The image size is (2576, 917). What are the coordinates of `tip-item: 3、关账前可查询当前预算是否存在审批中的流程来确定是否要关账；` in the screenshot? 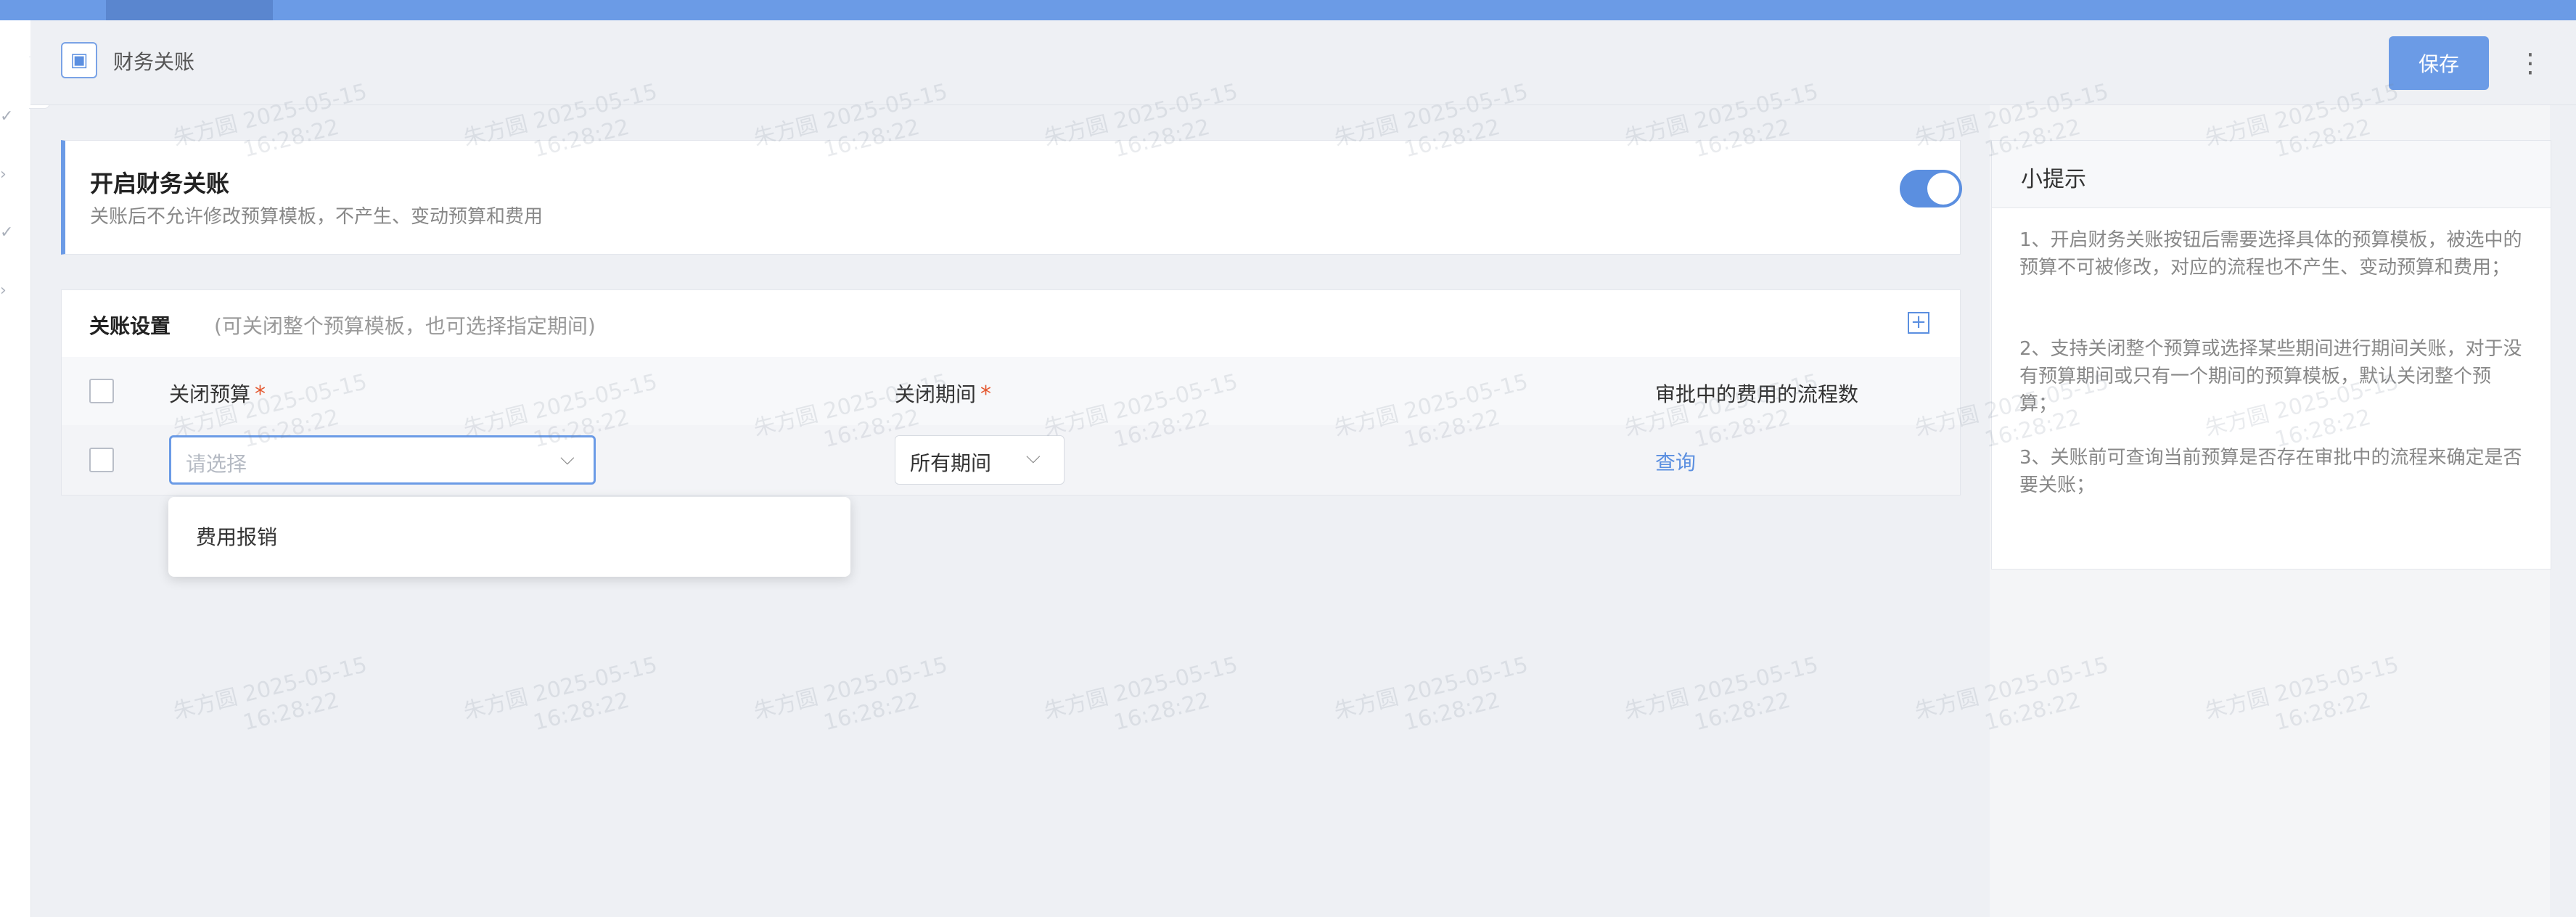 It's located at (2270, 471).